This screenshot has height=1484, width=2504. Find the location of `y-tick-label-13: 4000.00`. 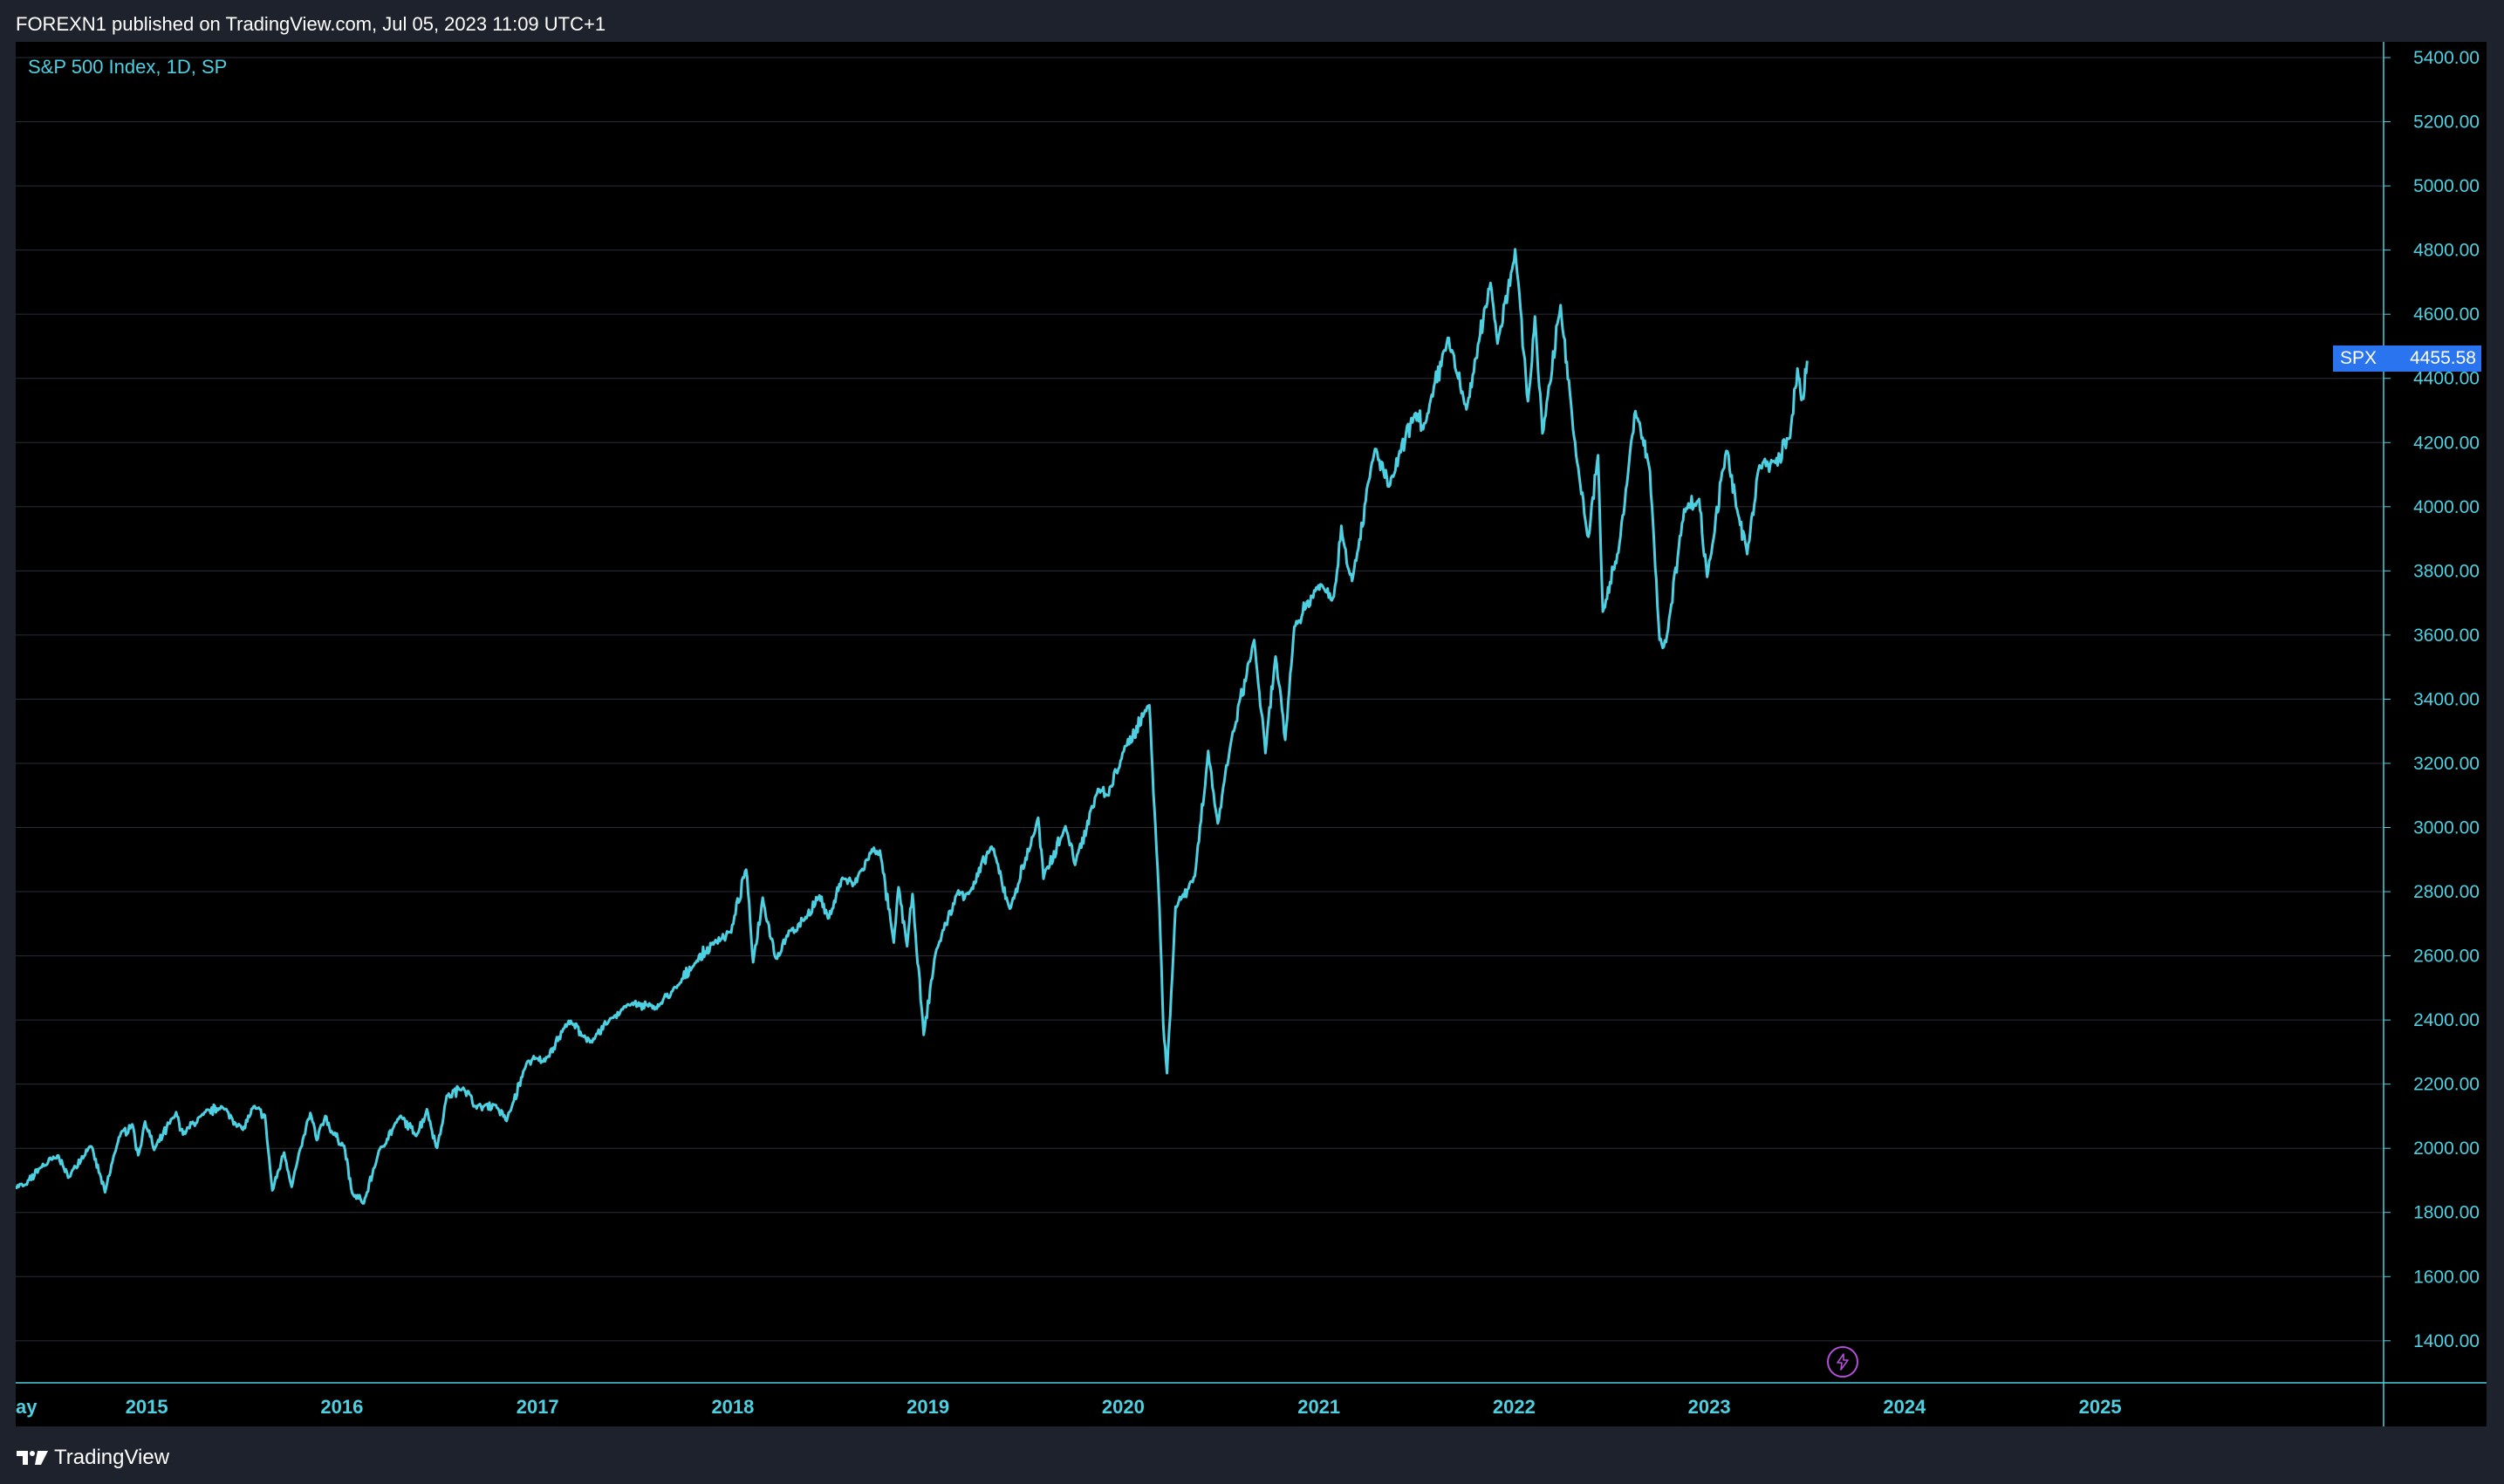

y-tick-label-13: 4000.00 is located at coordinates (2446, 507).